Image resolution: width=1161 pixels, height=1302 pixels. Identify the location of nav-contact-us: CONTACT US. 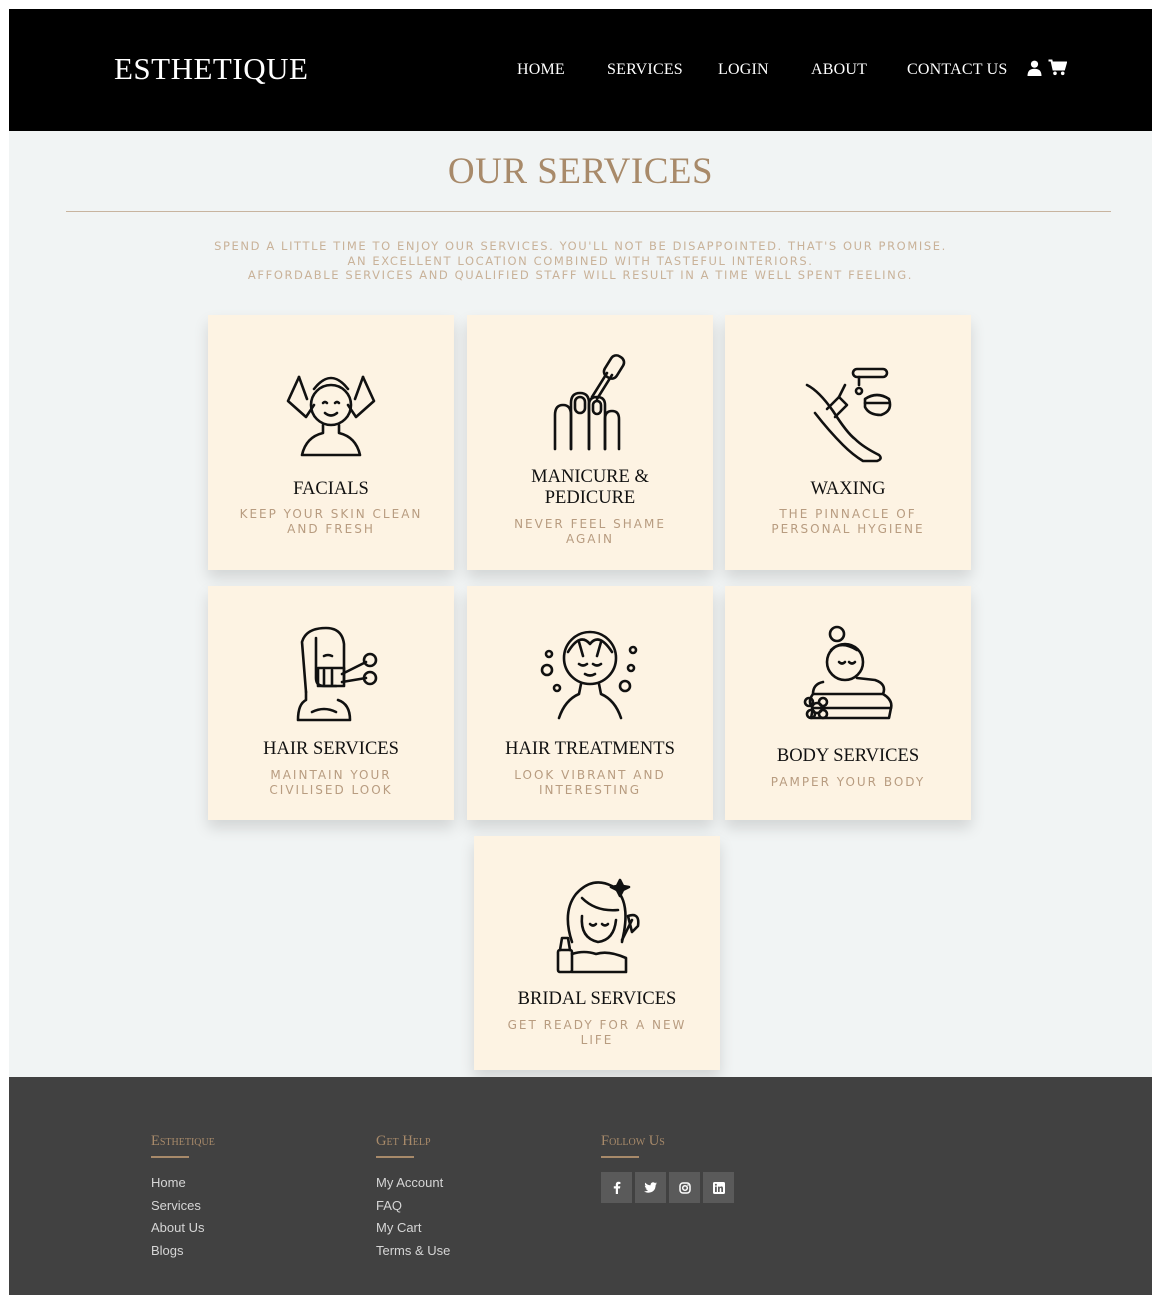
(957, 70).